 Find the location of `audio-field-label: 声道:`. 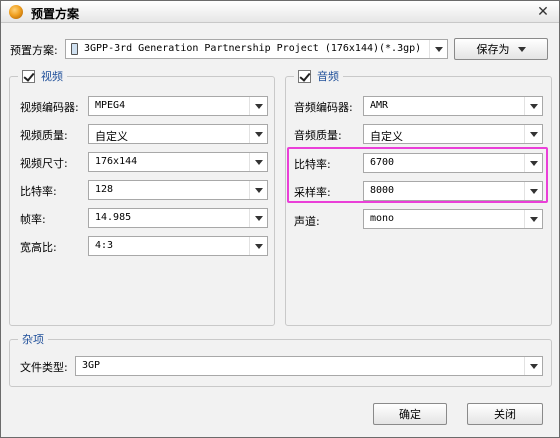

audio-field-label: 声道: is located at coordinates (307, 221).